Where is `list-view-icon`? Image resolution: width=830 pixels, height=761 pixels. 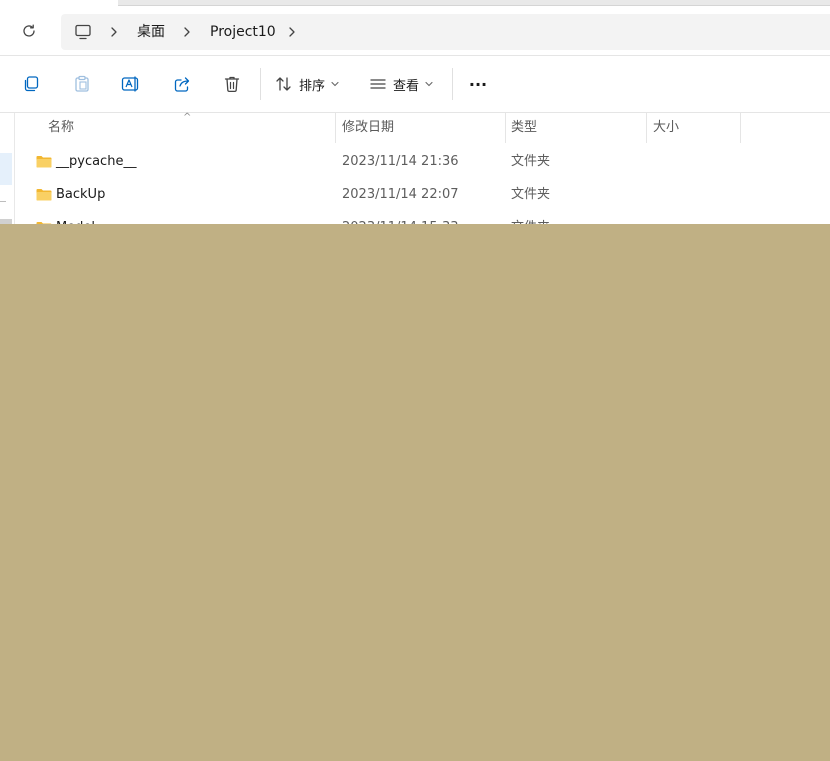
list-view-icon is located at coordinates (378, 84).